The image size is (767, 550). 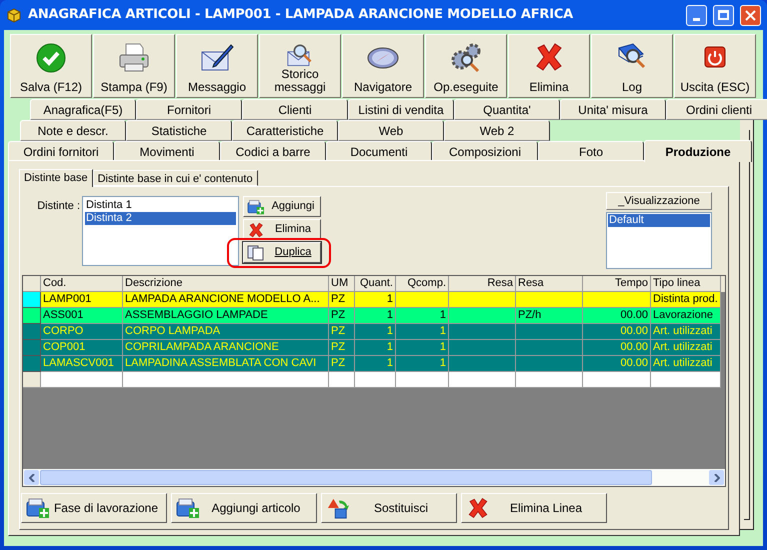 I want to click on close-icon, so click(x=750, y=15).